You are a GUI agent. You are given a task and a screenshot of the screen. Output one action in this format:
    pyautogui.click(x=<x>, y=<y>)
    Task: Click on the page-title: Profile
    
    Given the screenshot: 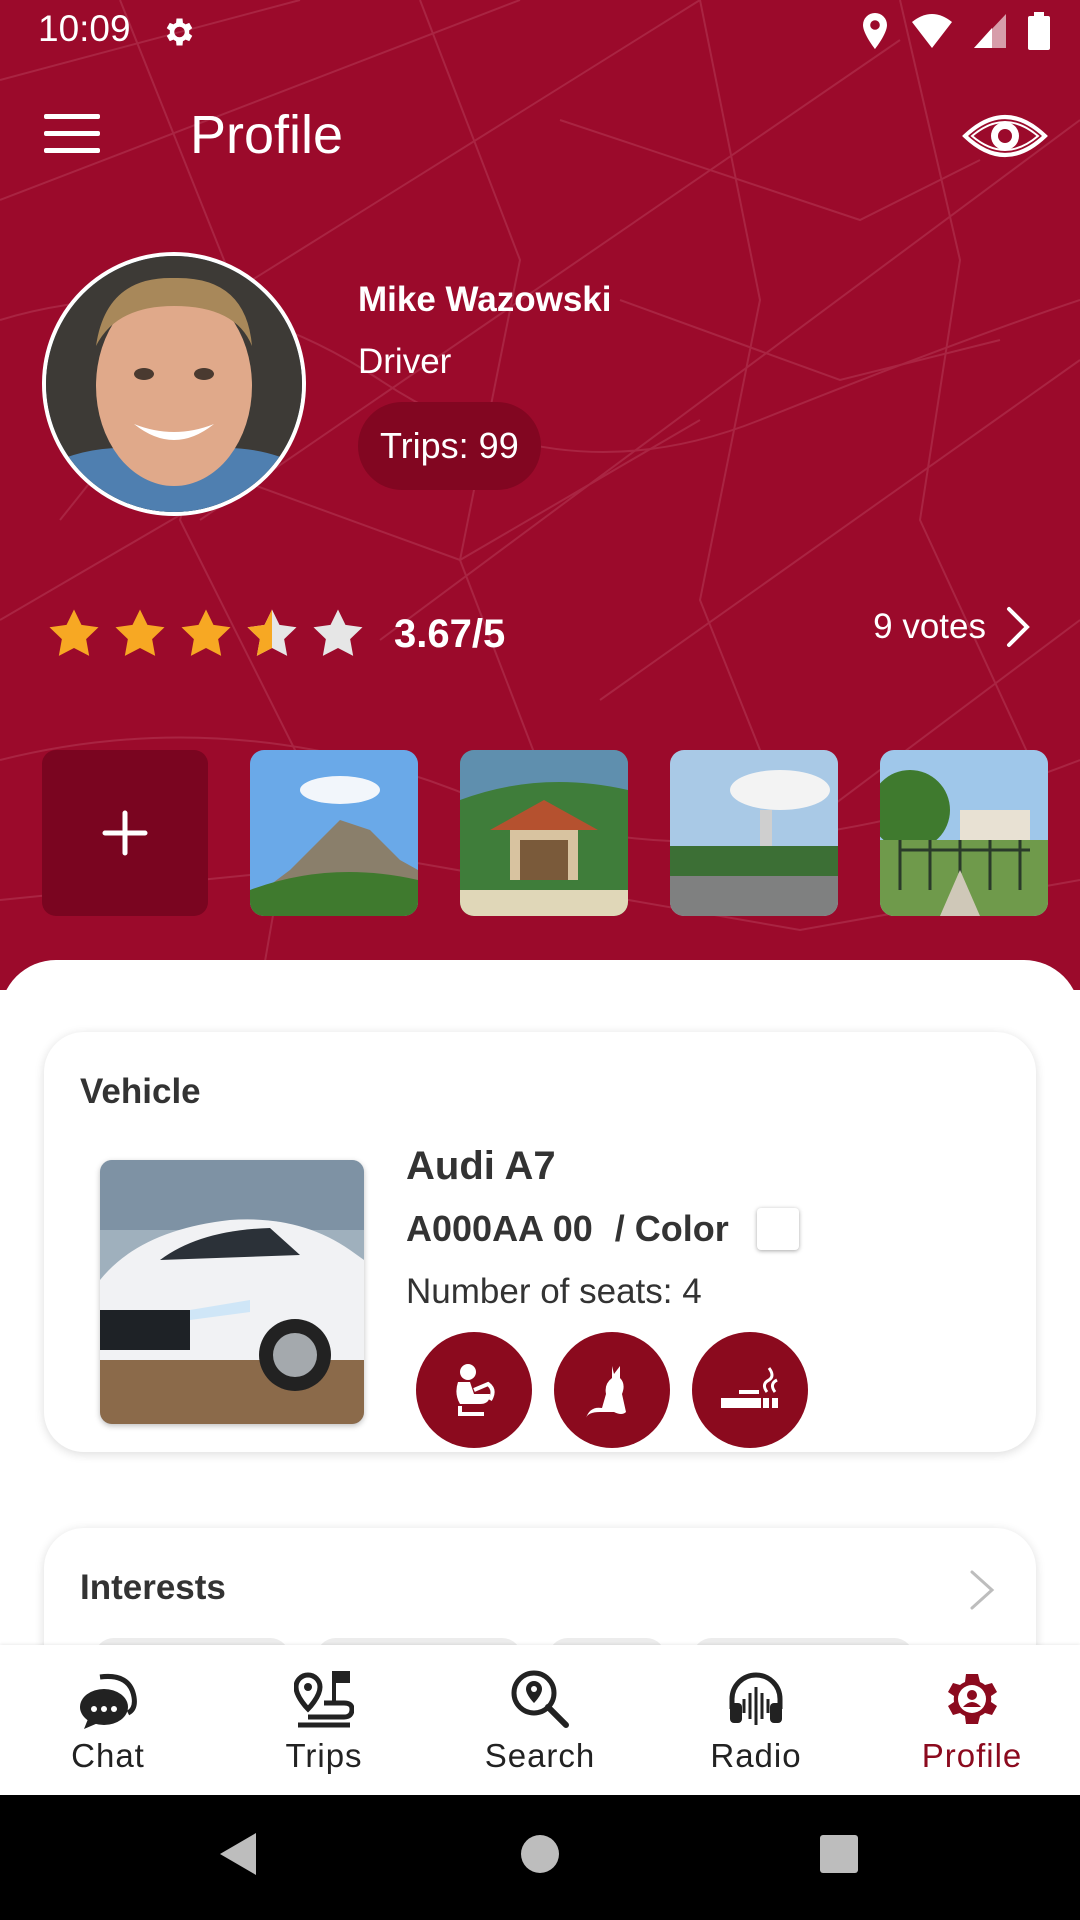 What is the action you would take?
    pyautogui.click(x=267, y=135)
    